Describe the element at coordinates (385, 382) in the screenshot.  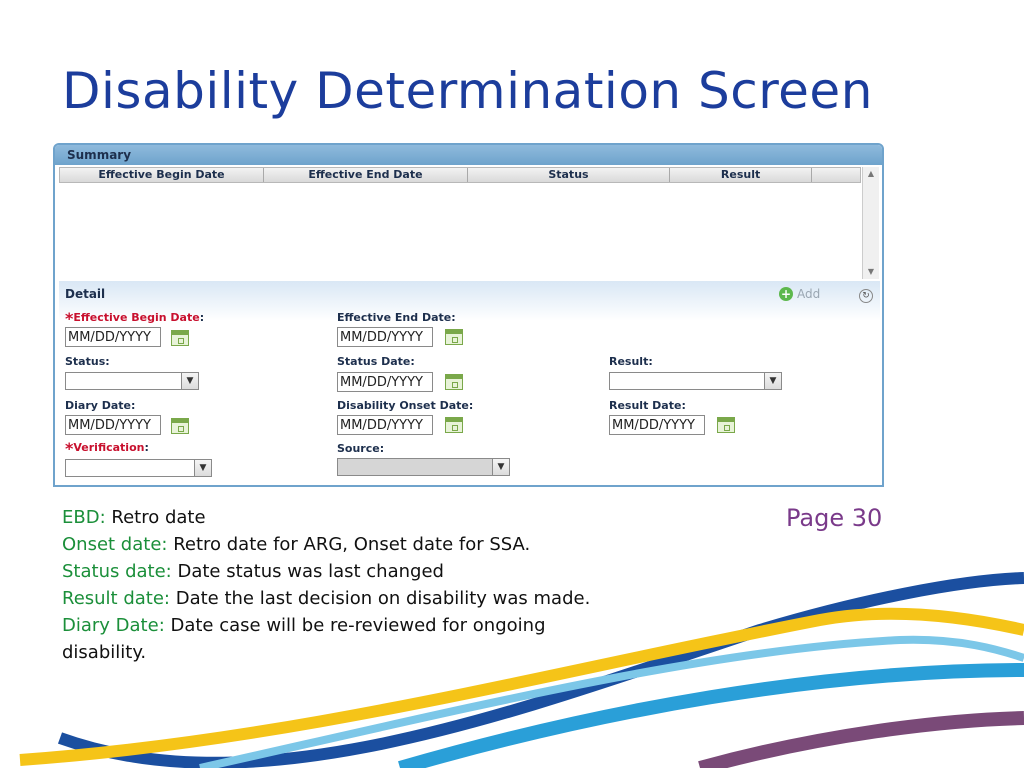
I see `status-date-input` at that location.